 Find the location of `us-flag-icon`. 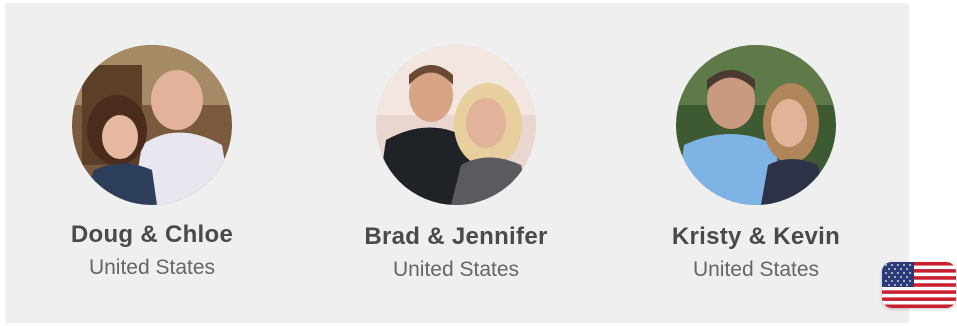

us-flag-icon is located at coordinates (919, 285).